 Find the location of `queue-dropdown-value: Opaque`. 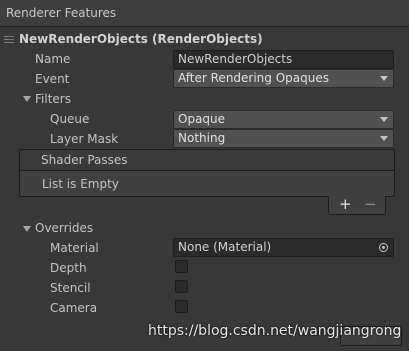

queue-dropdown-value: Opaque is located at coordinates (202, 119).